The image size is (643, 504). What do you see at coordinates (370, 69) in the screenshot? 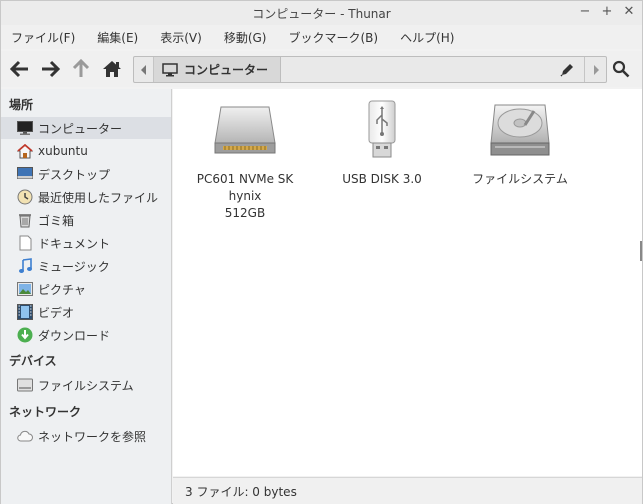
I see `path-bar: コンピューター` at bounding box center [370, 69].